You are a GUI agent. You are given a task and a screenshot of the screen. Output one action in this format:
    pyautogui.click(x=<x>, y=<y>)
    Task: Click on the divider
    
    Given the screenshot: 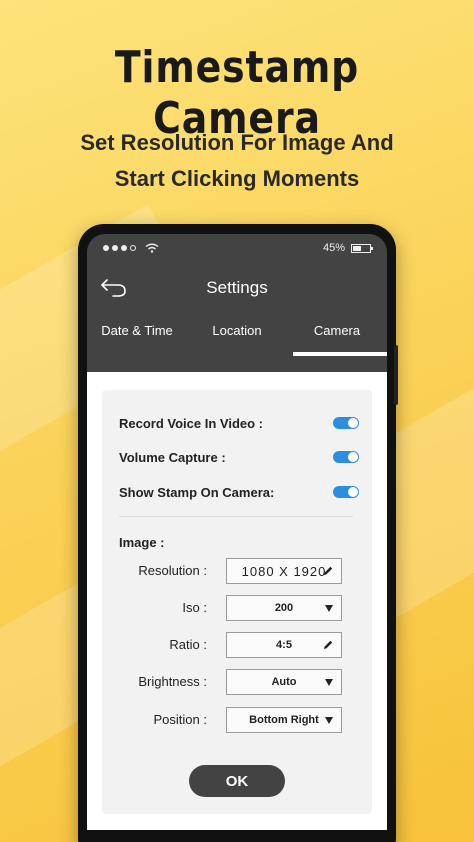 What is the action you would take?
    pyautogui.click(x=236, y=516)
    